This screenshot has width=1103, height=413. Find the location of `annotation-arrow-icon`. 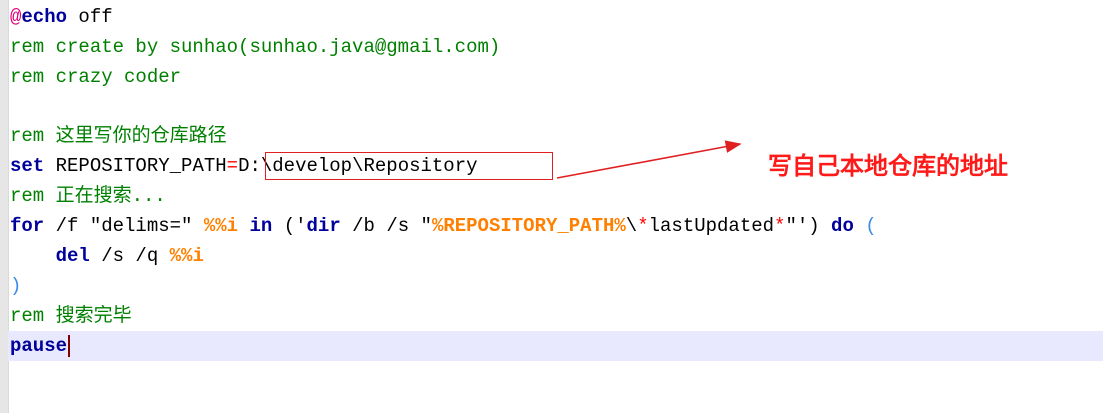

annotation-arrow-icon is located at coordinates (649, 159).